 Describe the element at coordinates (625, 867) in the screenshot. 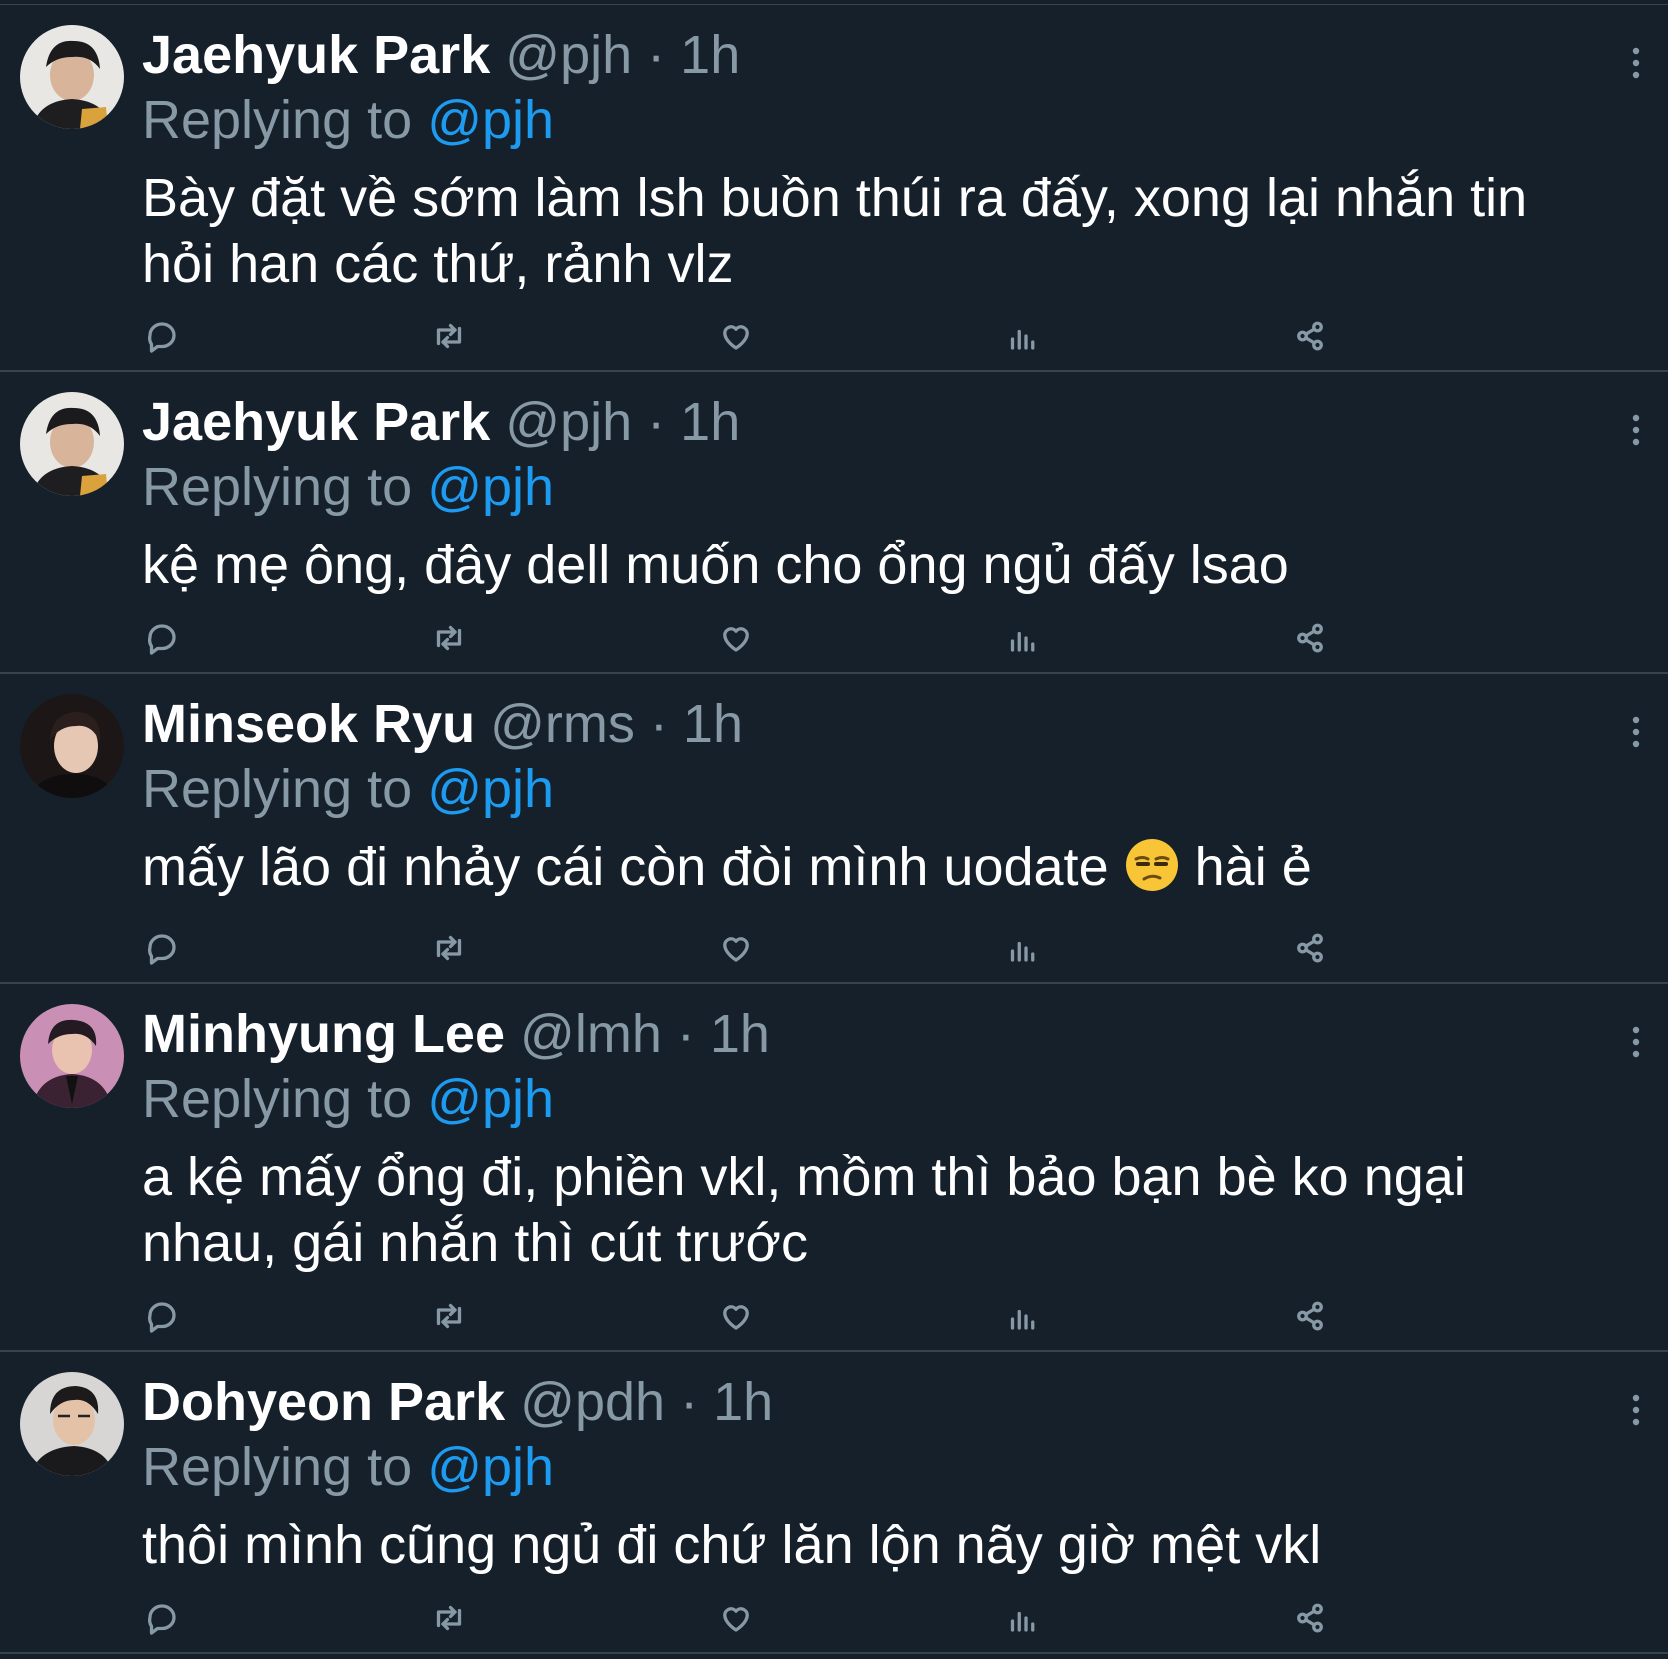

I see `tweet-text-part: mấy lão đi nhảy cái còn đòi mình uodate` at that location.